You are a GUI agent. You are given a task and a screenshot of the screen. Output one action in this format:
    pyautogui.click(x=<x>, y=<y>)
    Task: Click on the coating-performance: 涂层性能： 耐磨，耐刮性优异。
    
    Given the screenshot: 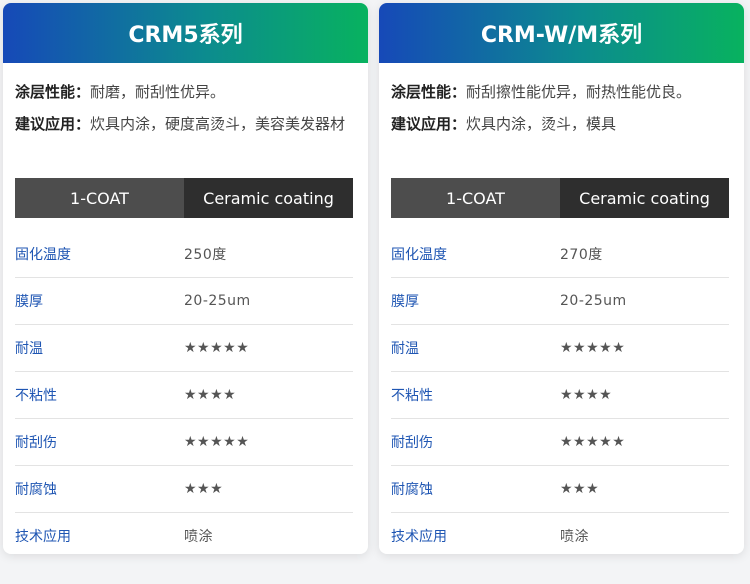 What is the action you would take?
    pyautogui.click(x=185, y=92)
    